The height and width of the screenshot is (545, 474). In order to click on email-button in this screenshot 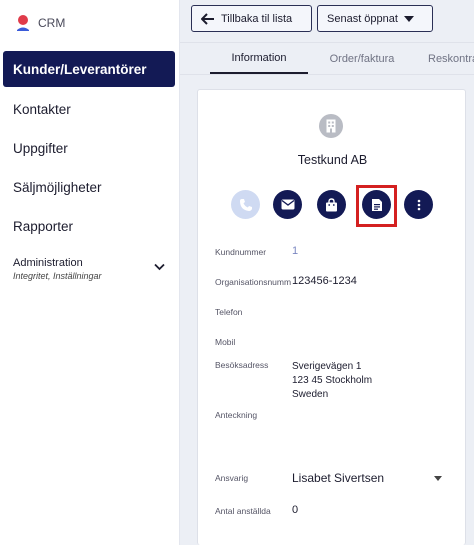, I will do `click(287, 204)`.